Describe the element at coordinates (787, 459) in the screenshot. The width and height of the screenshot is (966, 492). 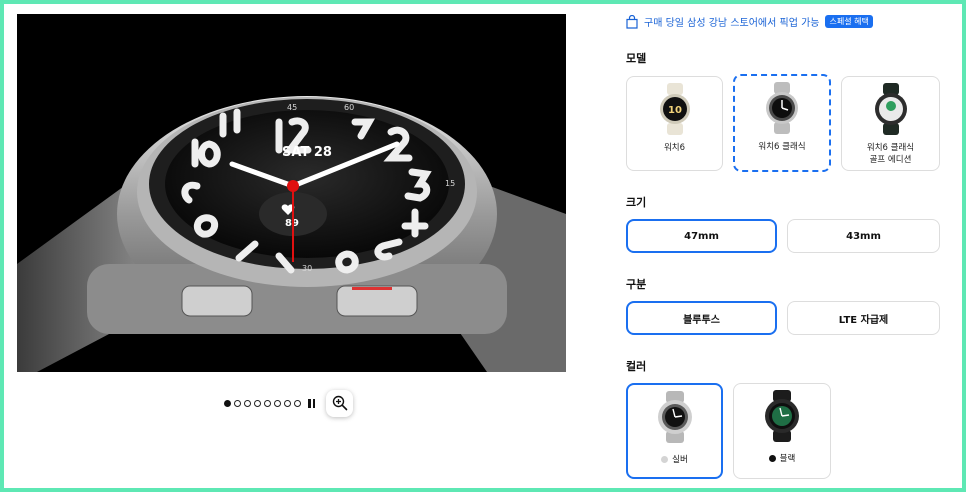
I see `color-option-text: 블랙` at that location.